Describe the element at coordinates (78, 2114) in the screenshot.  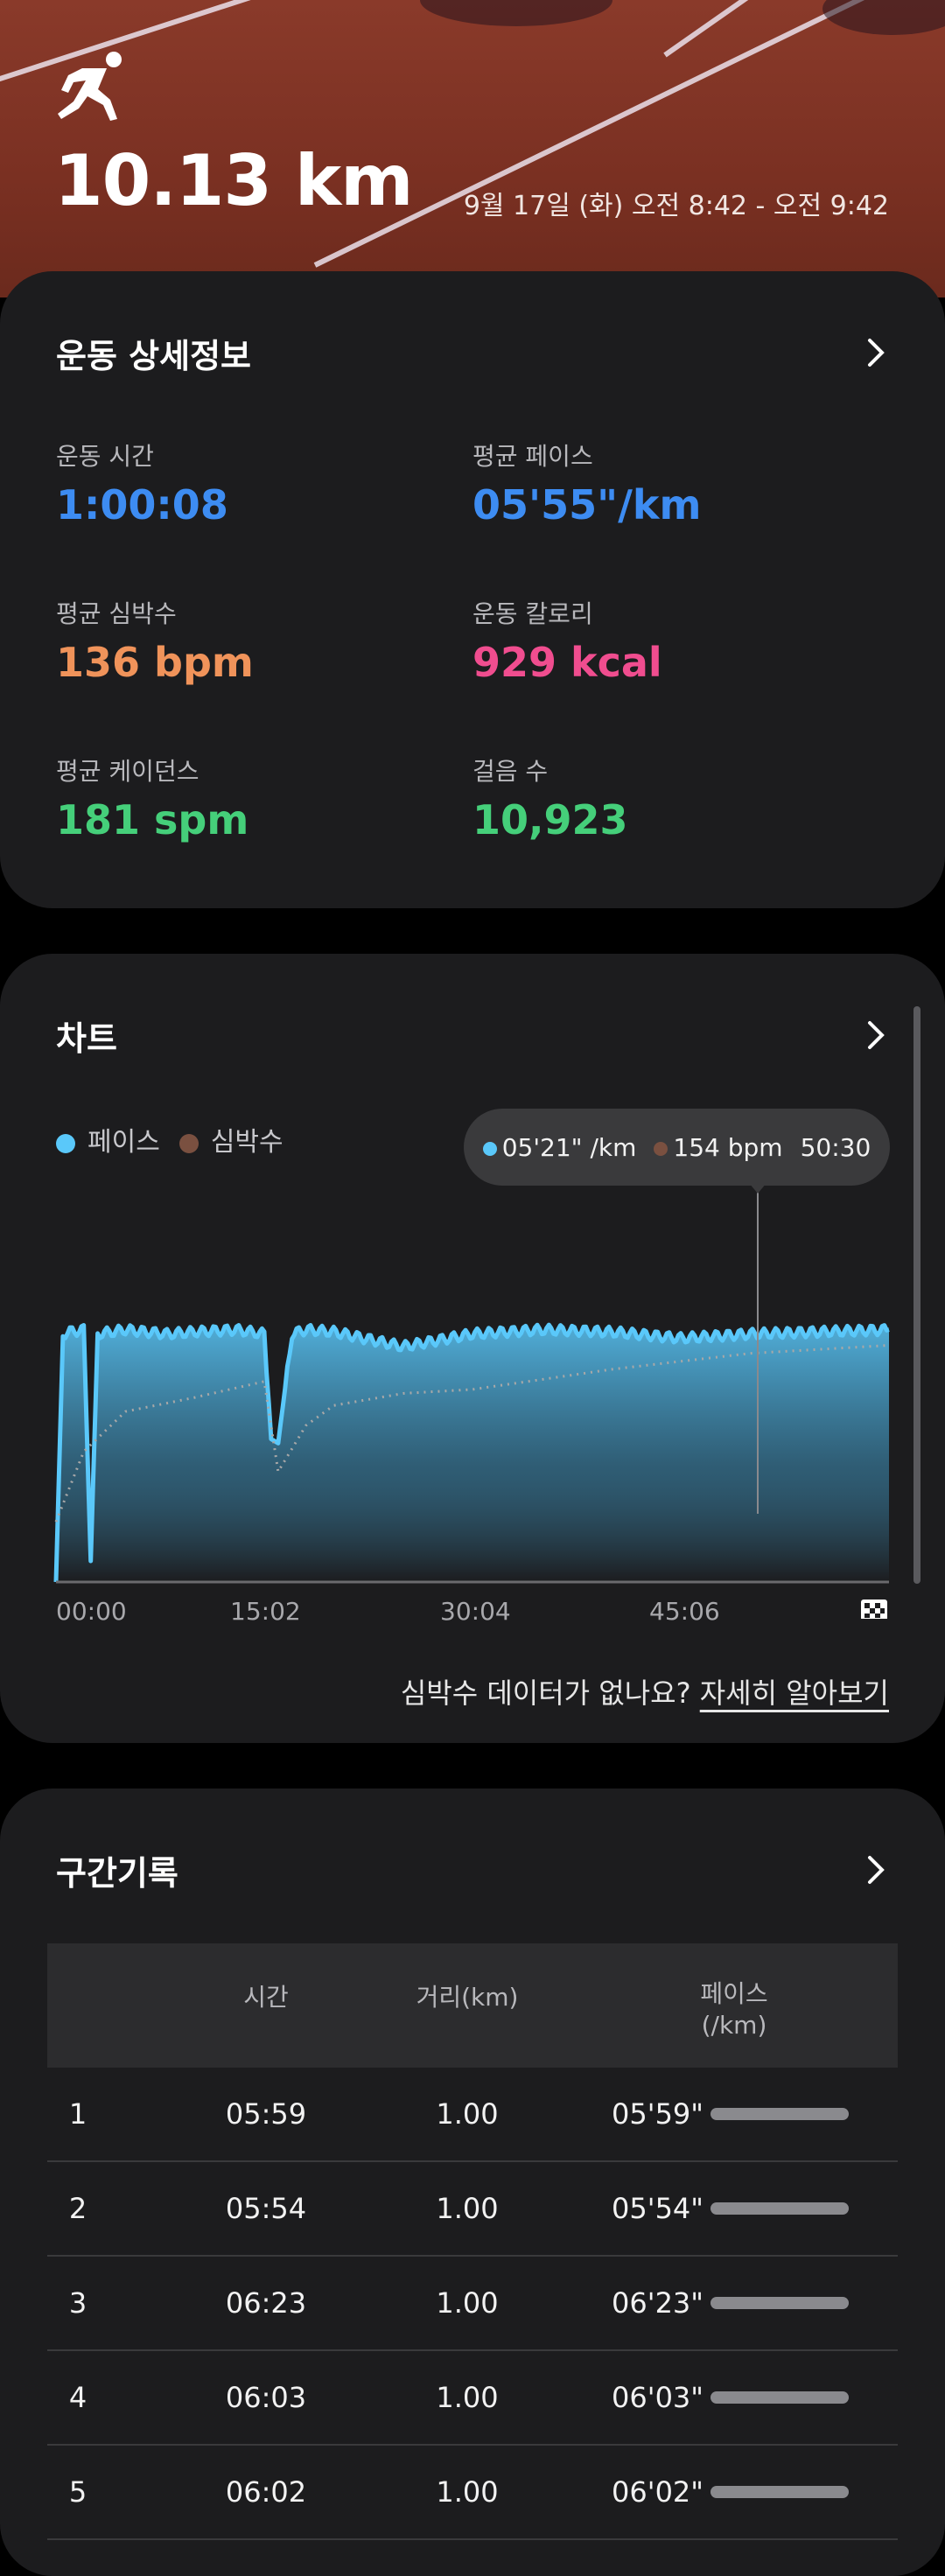
I see `lap-number: 1` at that location.